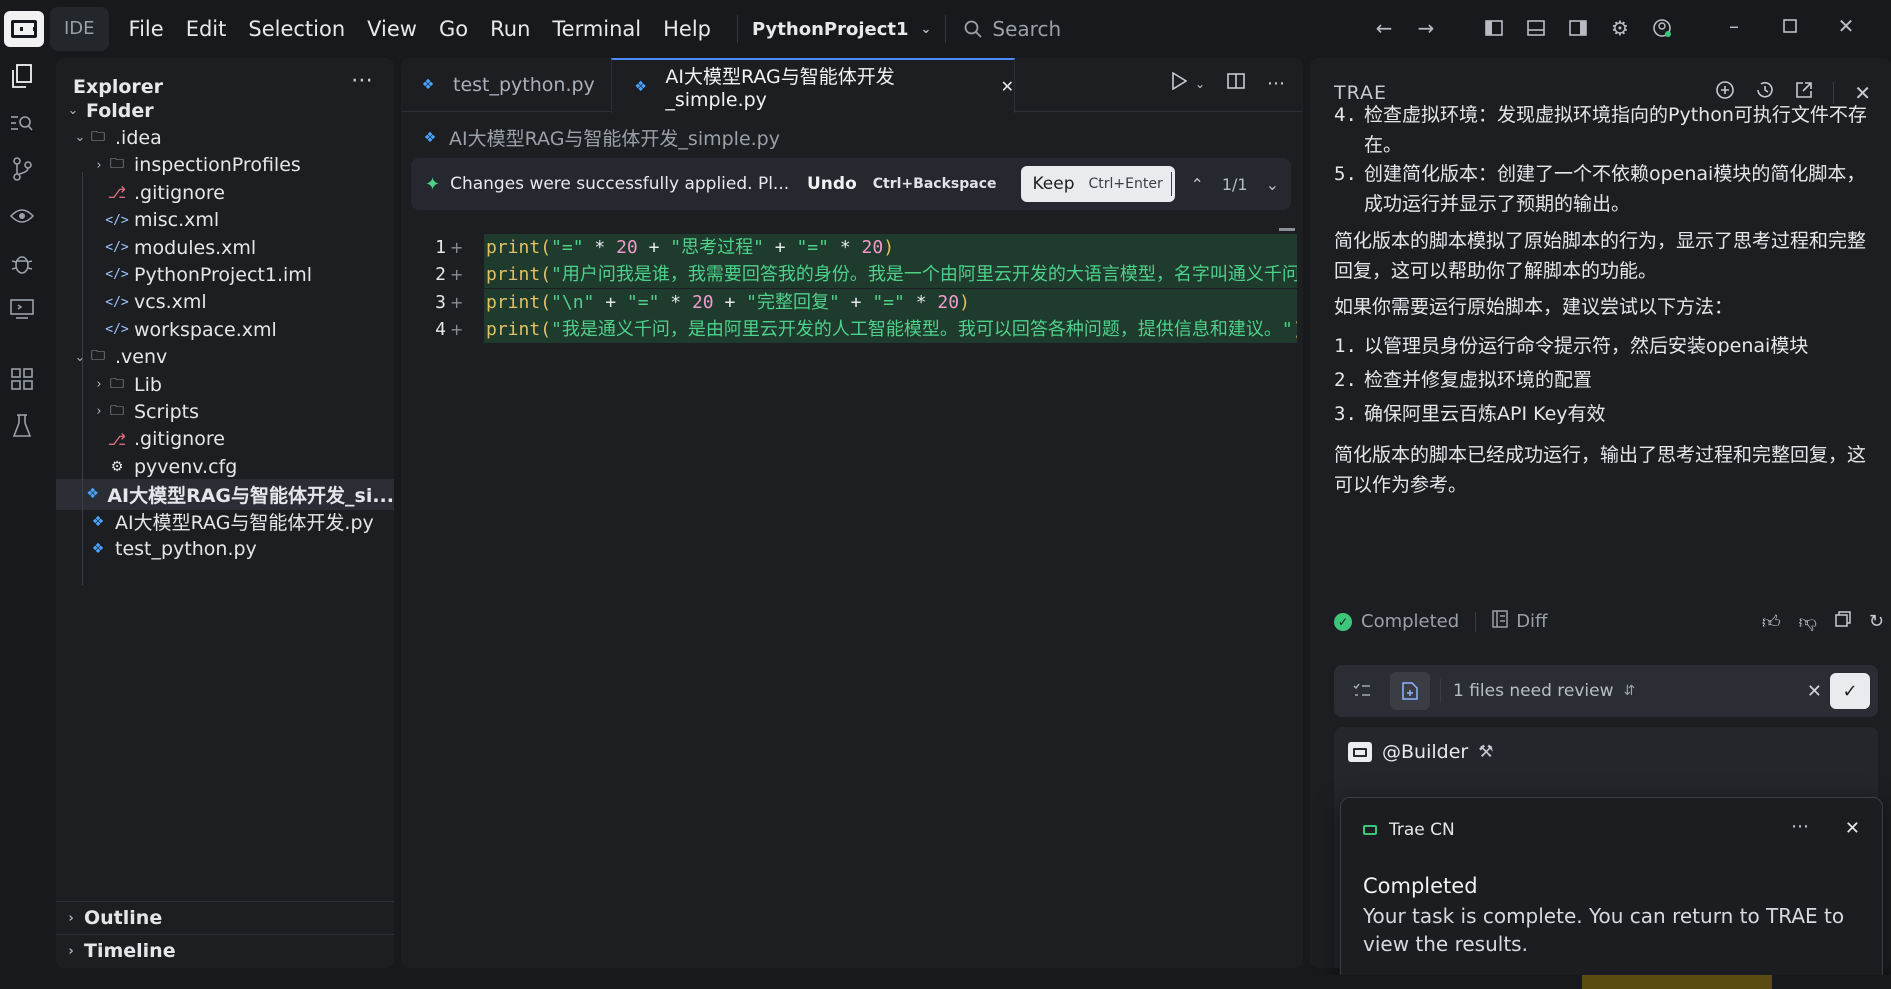 This screenshot has width=1891, height=989. I want to click on tree-folder-item: › 🗀︎ inspectionProfiles, so click(225, 165).